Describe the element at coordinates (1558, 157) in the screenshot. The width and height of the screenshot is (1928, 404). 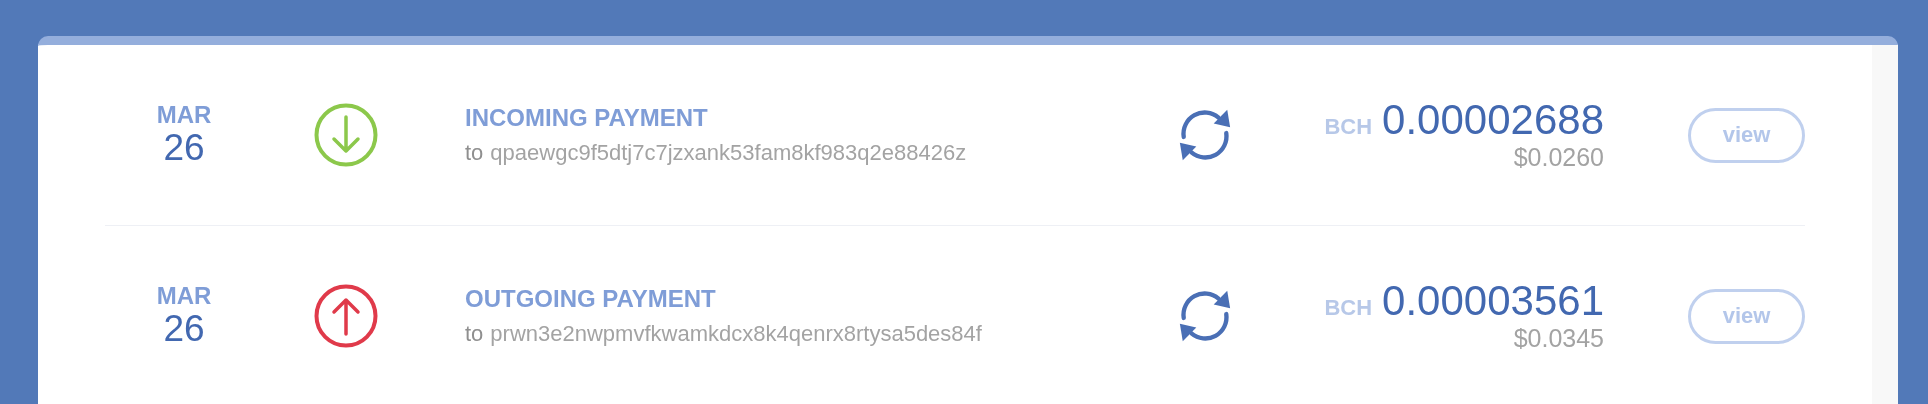
I see `fiat-amount: $0.0260` at that location.